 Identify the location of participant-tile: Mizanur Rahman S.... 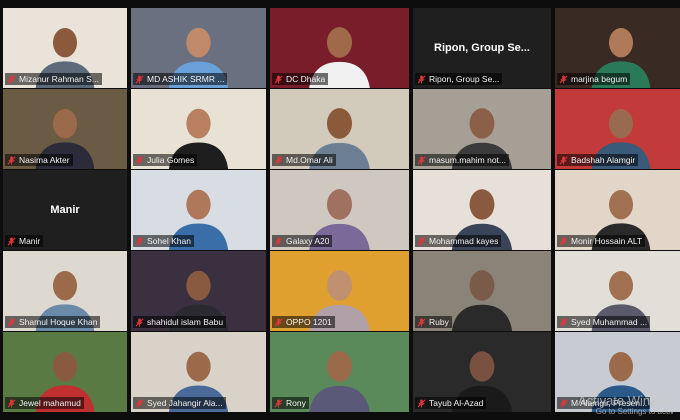
(65, 48).